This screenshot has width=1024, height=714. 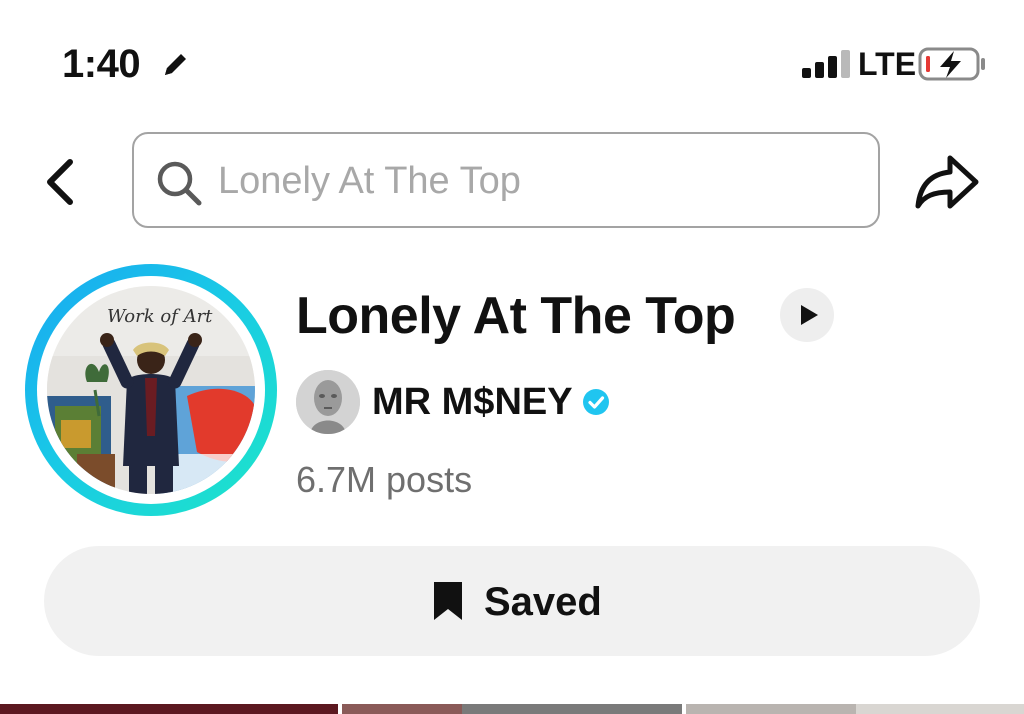 I want to click on search-icon, so click(x=179, y=183).